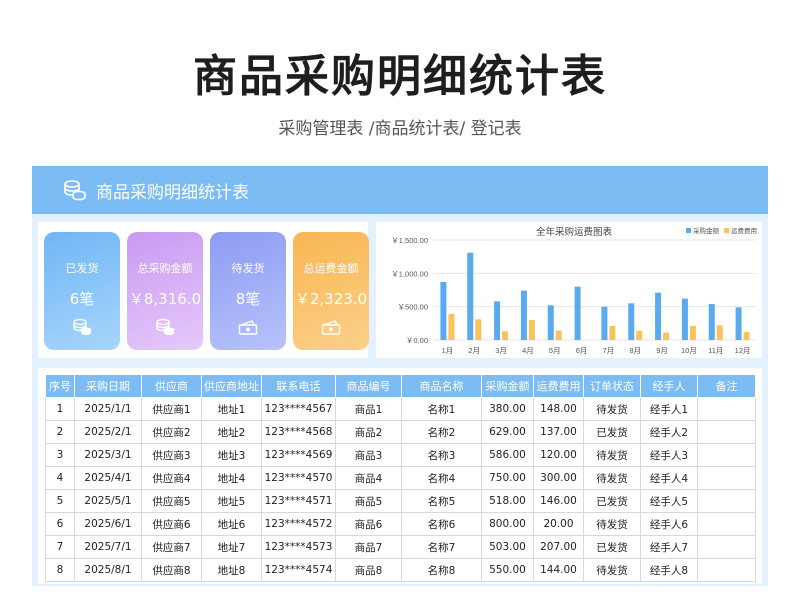 The height and width of the screenshot is (613, 800). What do you see at coordinates (441, 386) in the screenshot?
I see `column-header: 商品名称` at bounding box center [441, 386].